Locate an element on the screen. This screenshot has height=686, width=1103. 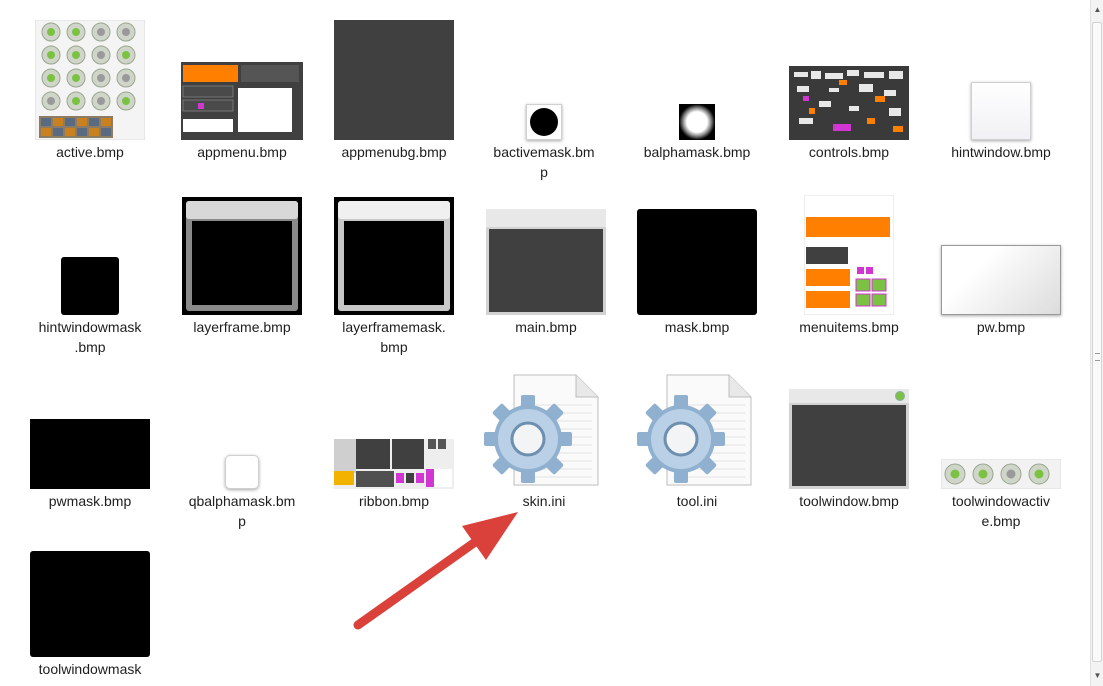
vertical-scrollbar: ▲ ▼ is located at coordinates (1096, 343).